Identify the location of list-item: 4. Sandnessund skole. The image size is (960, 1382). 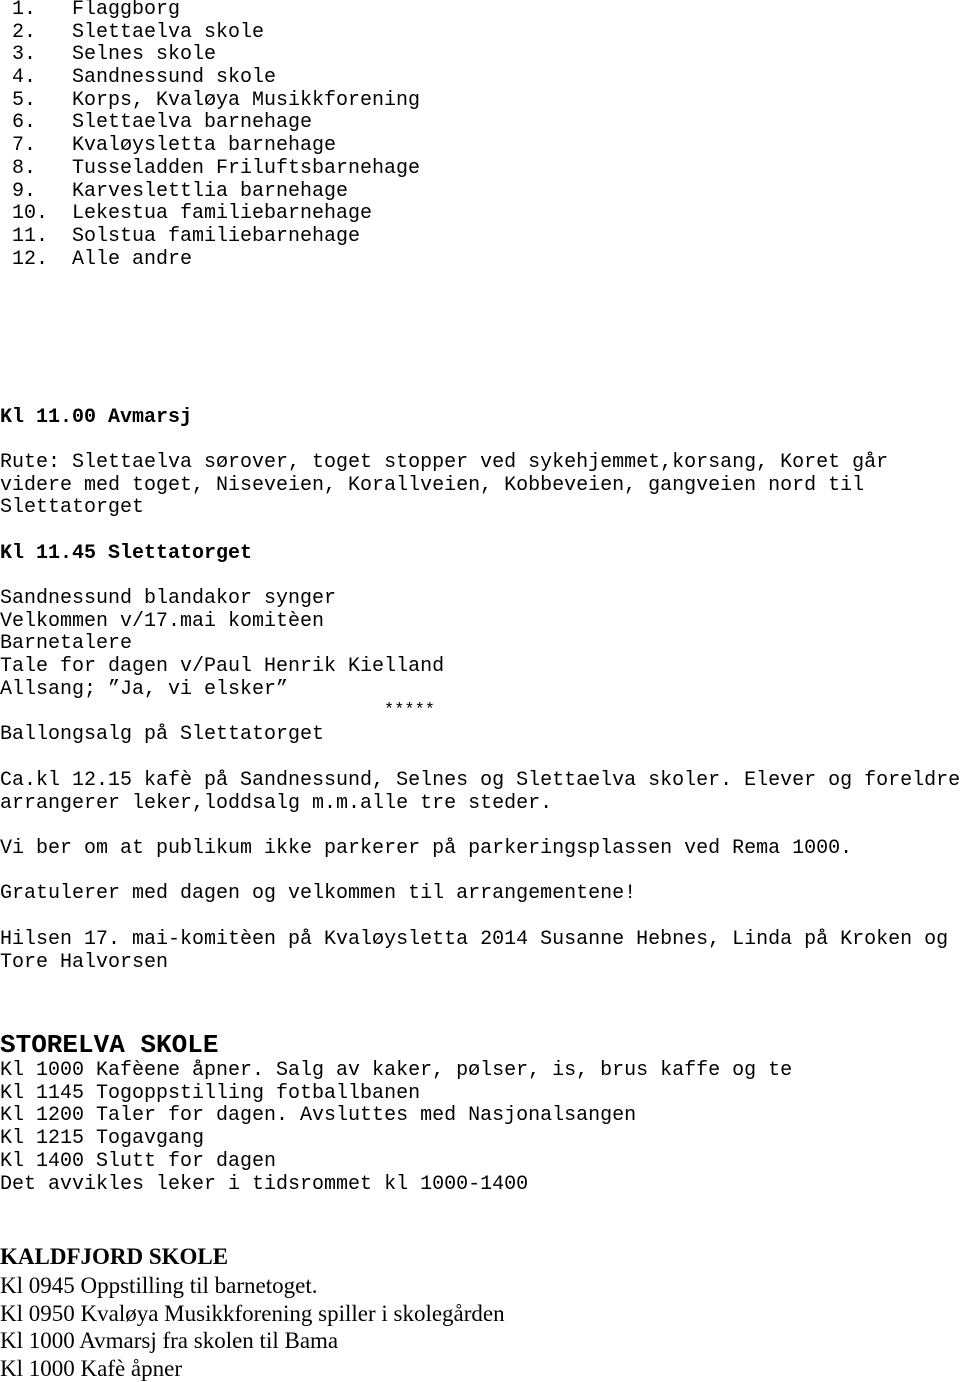
(210, 78).